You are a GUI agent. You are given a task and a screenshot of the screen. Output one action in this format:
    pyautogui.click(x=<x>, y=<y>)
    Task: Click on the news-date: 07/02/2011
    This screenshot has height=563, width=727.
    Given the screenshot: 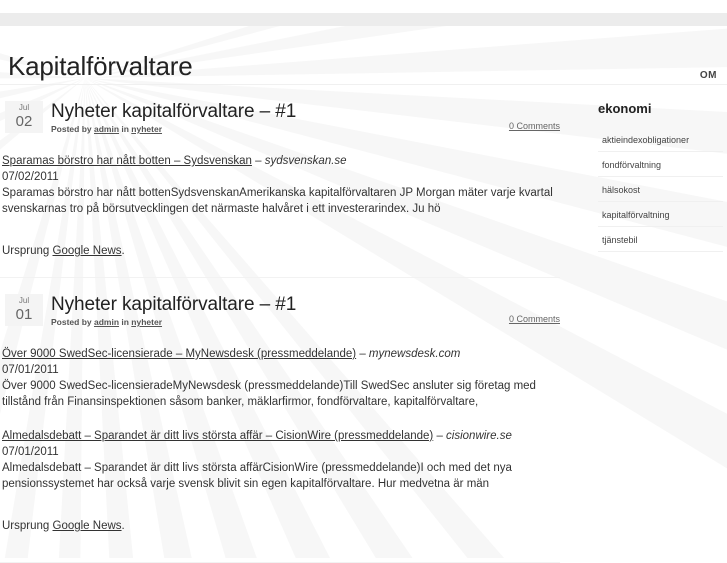 What is the action you would take?
    pyautogui.click(x=30, y=177)
    